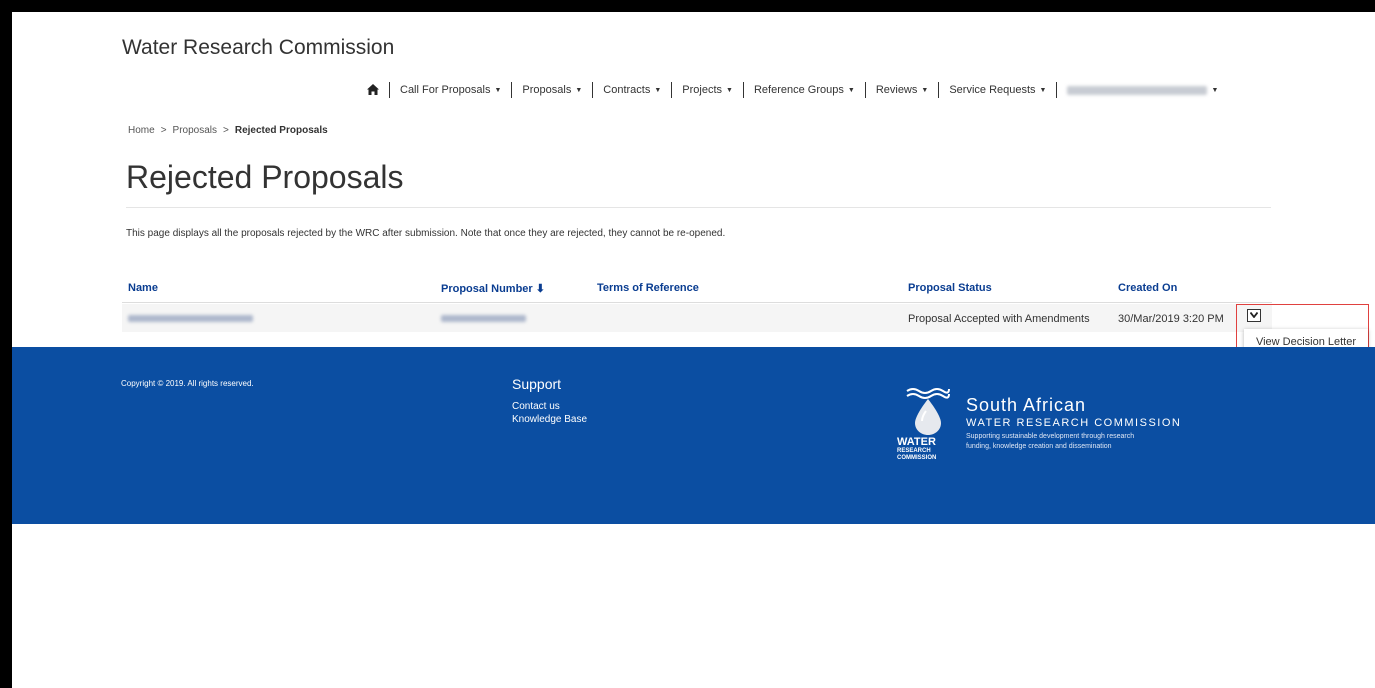 This screenshot has width=1375, height=688. I want to click on logo-research-text: RESEARCH COMMISSION, so click(917, 454).